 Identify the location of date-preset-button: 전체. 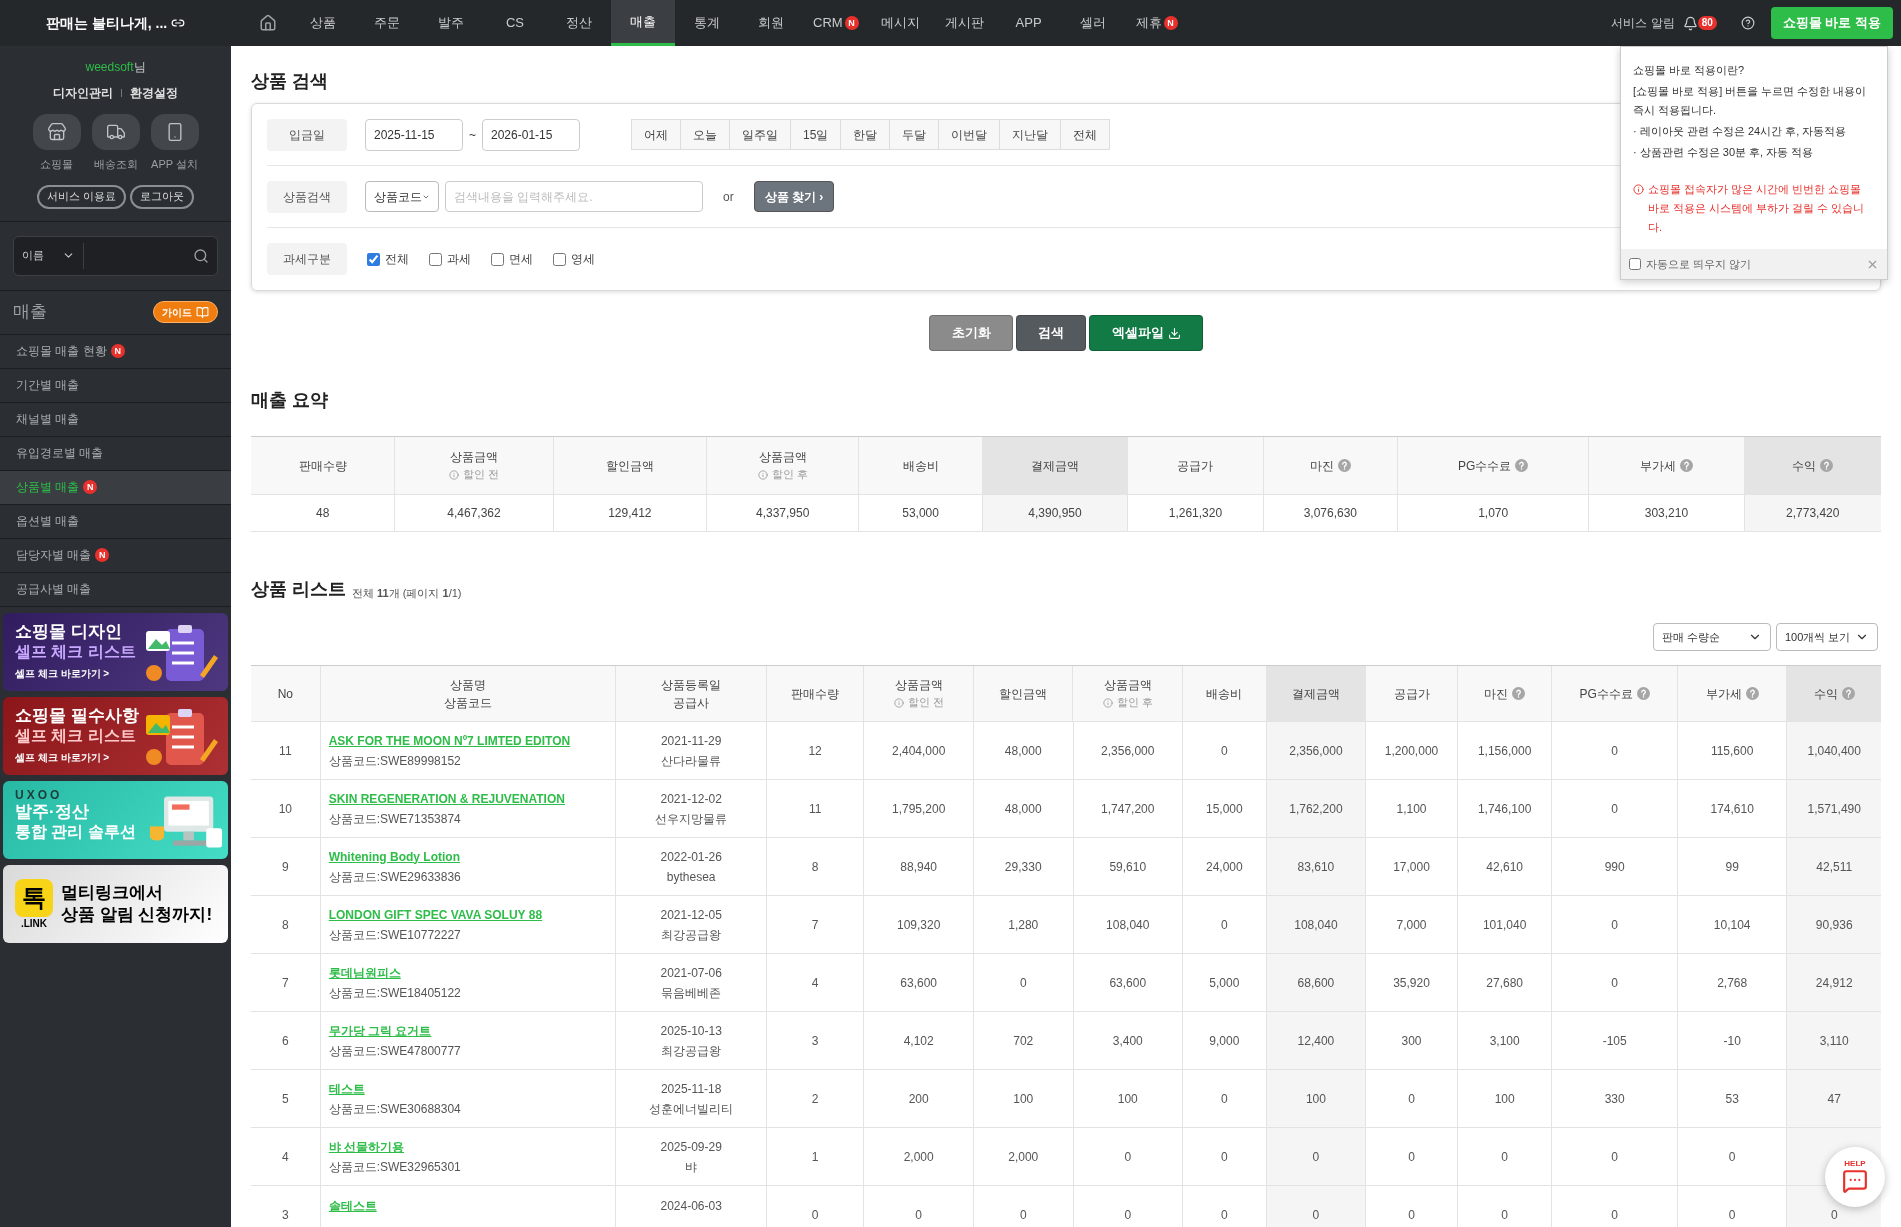
(1085, 134).